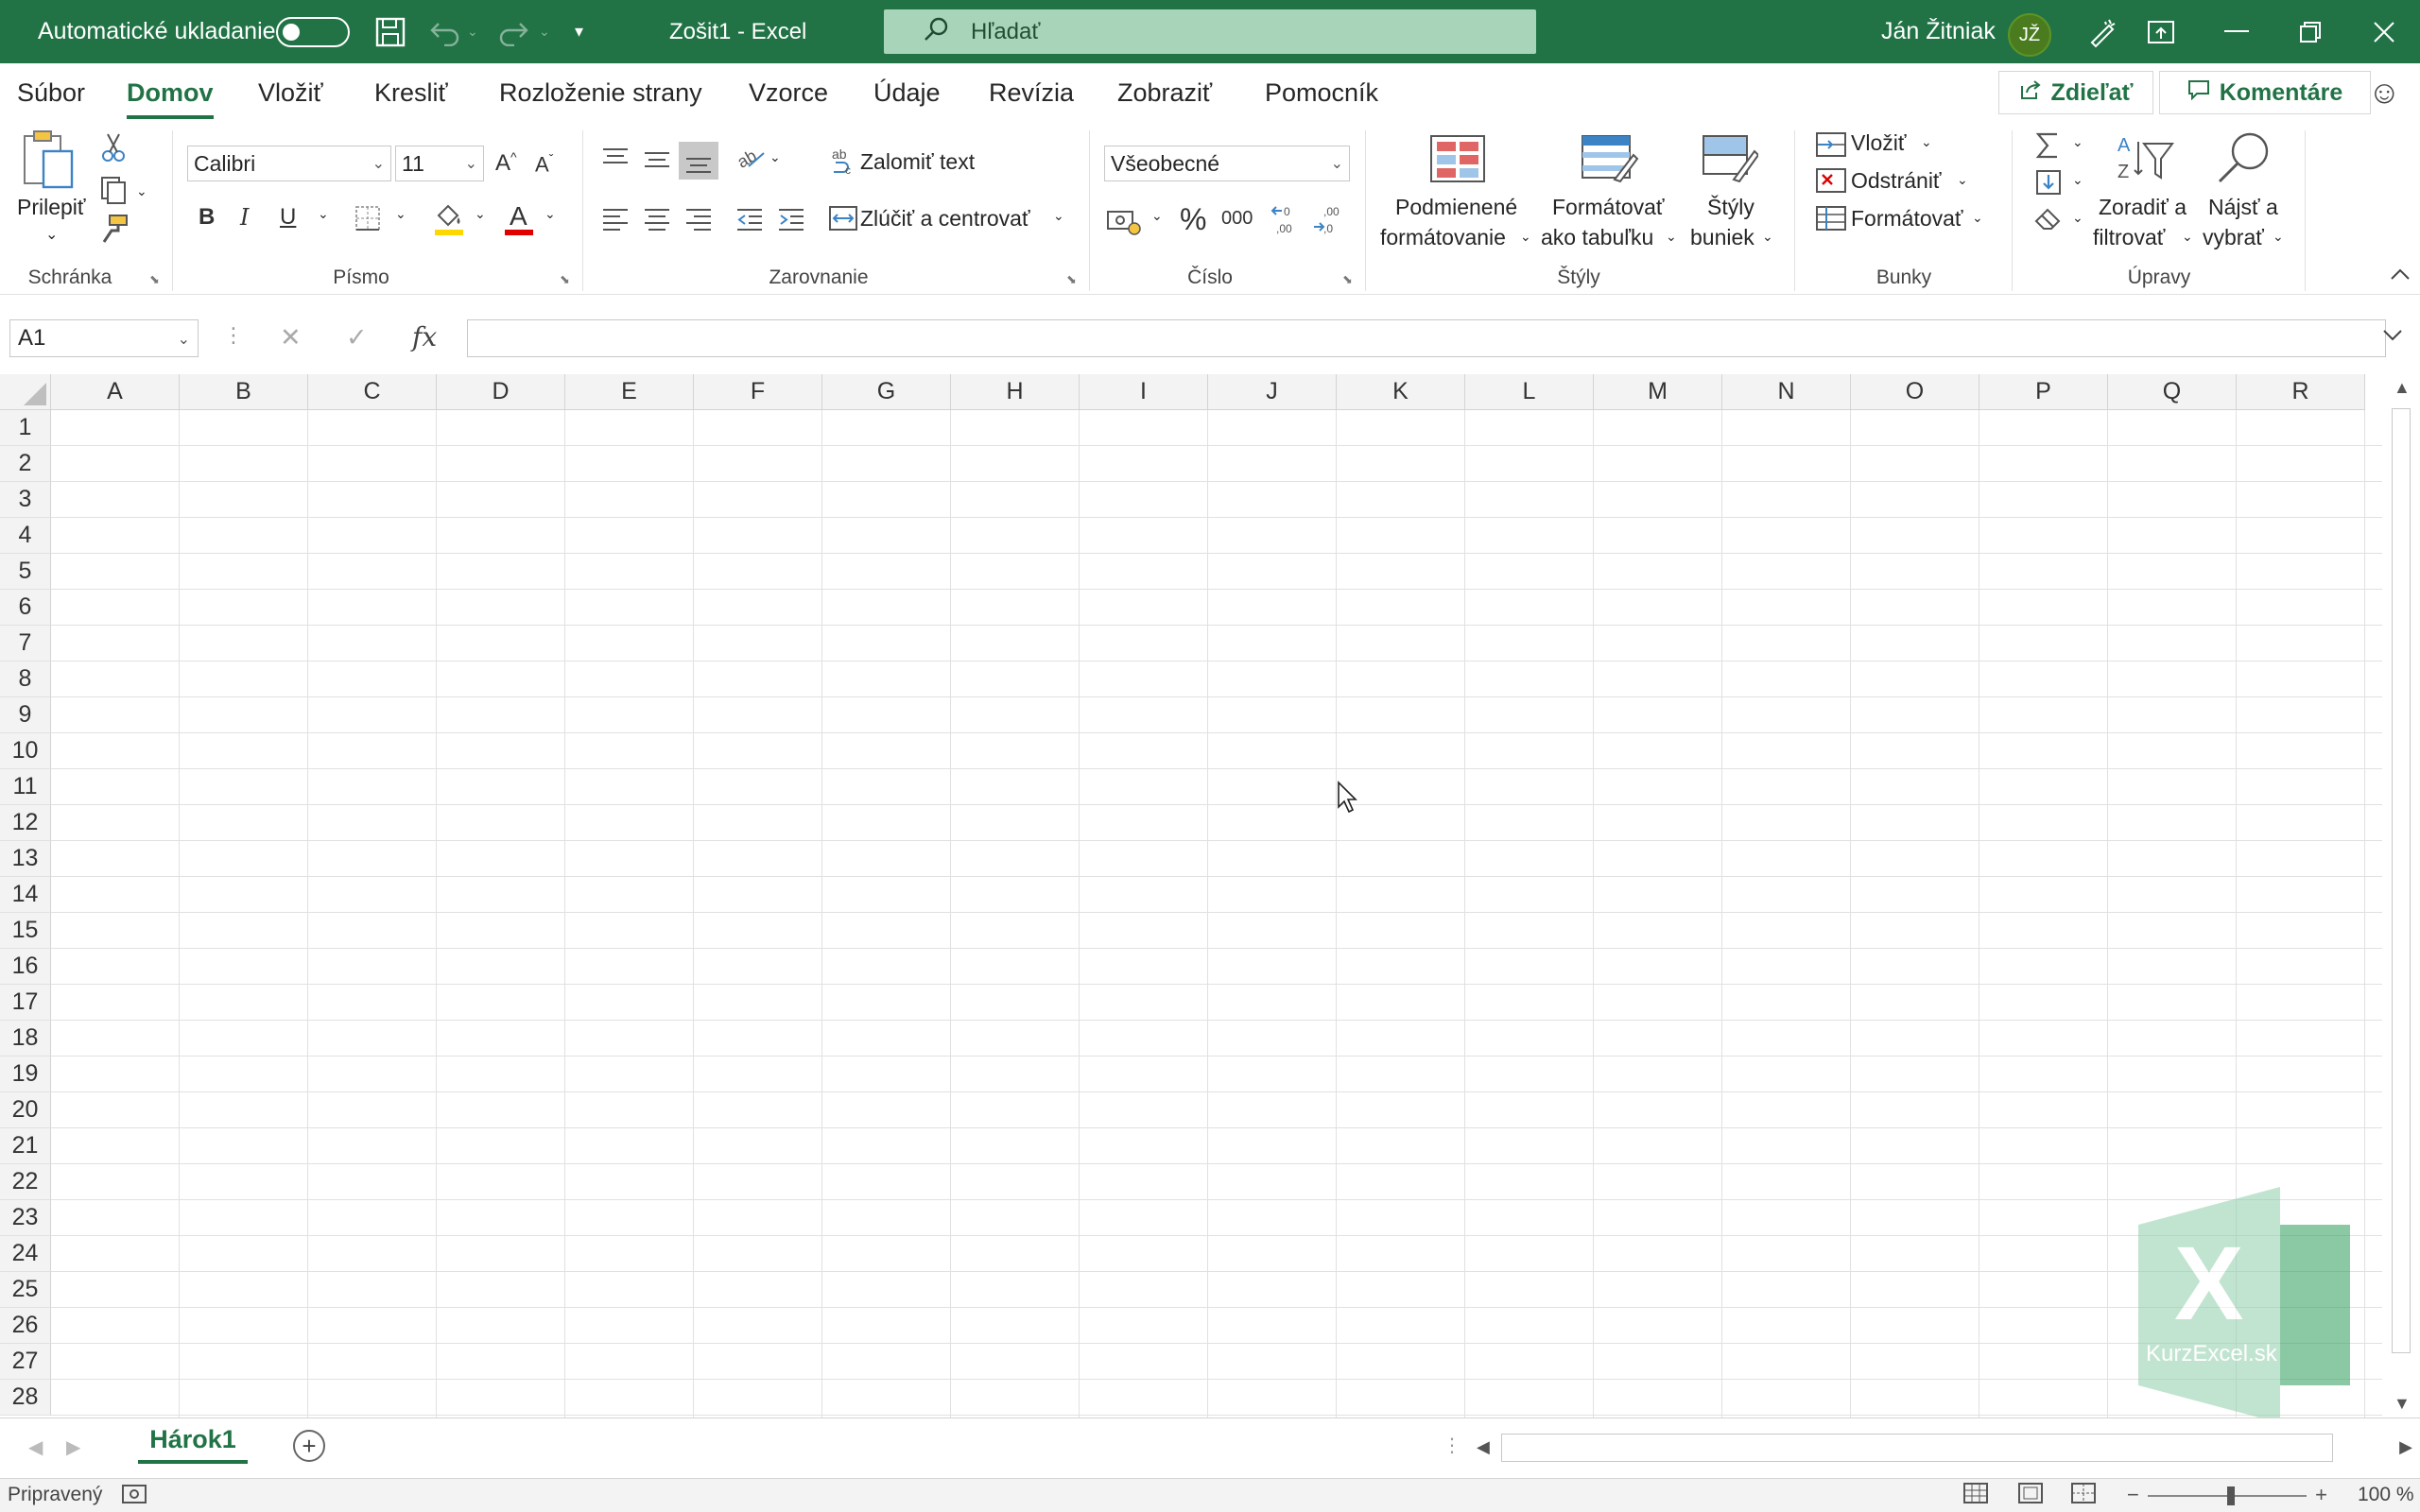 The height and width of the screenshot is (1512, 2420). What do you see at coordinates (1227, 163) in the screenshot?
I see `number-format-select: Všeobecné ⌄` at bounding box center [1227, 163].